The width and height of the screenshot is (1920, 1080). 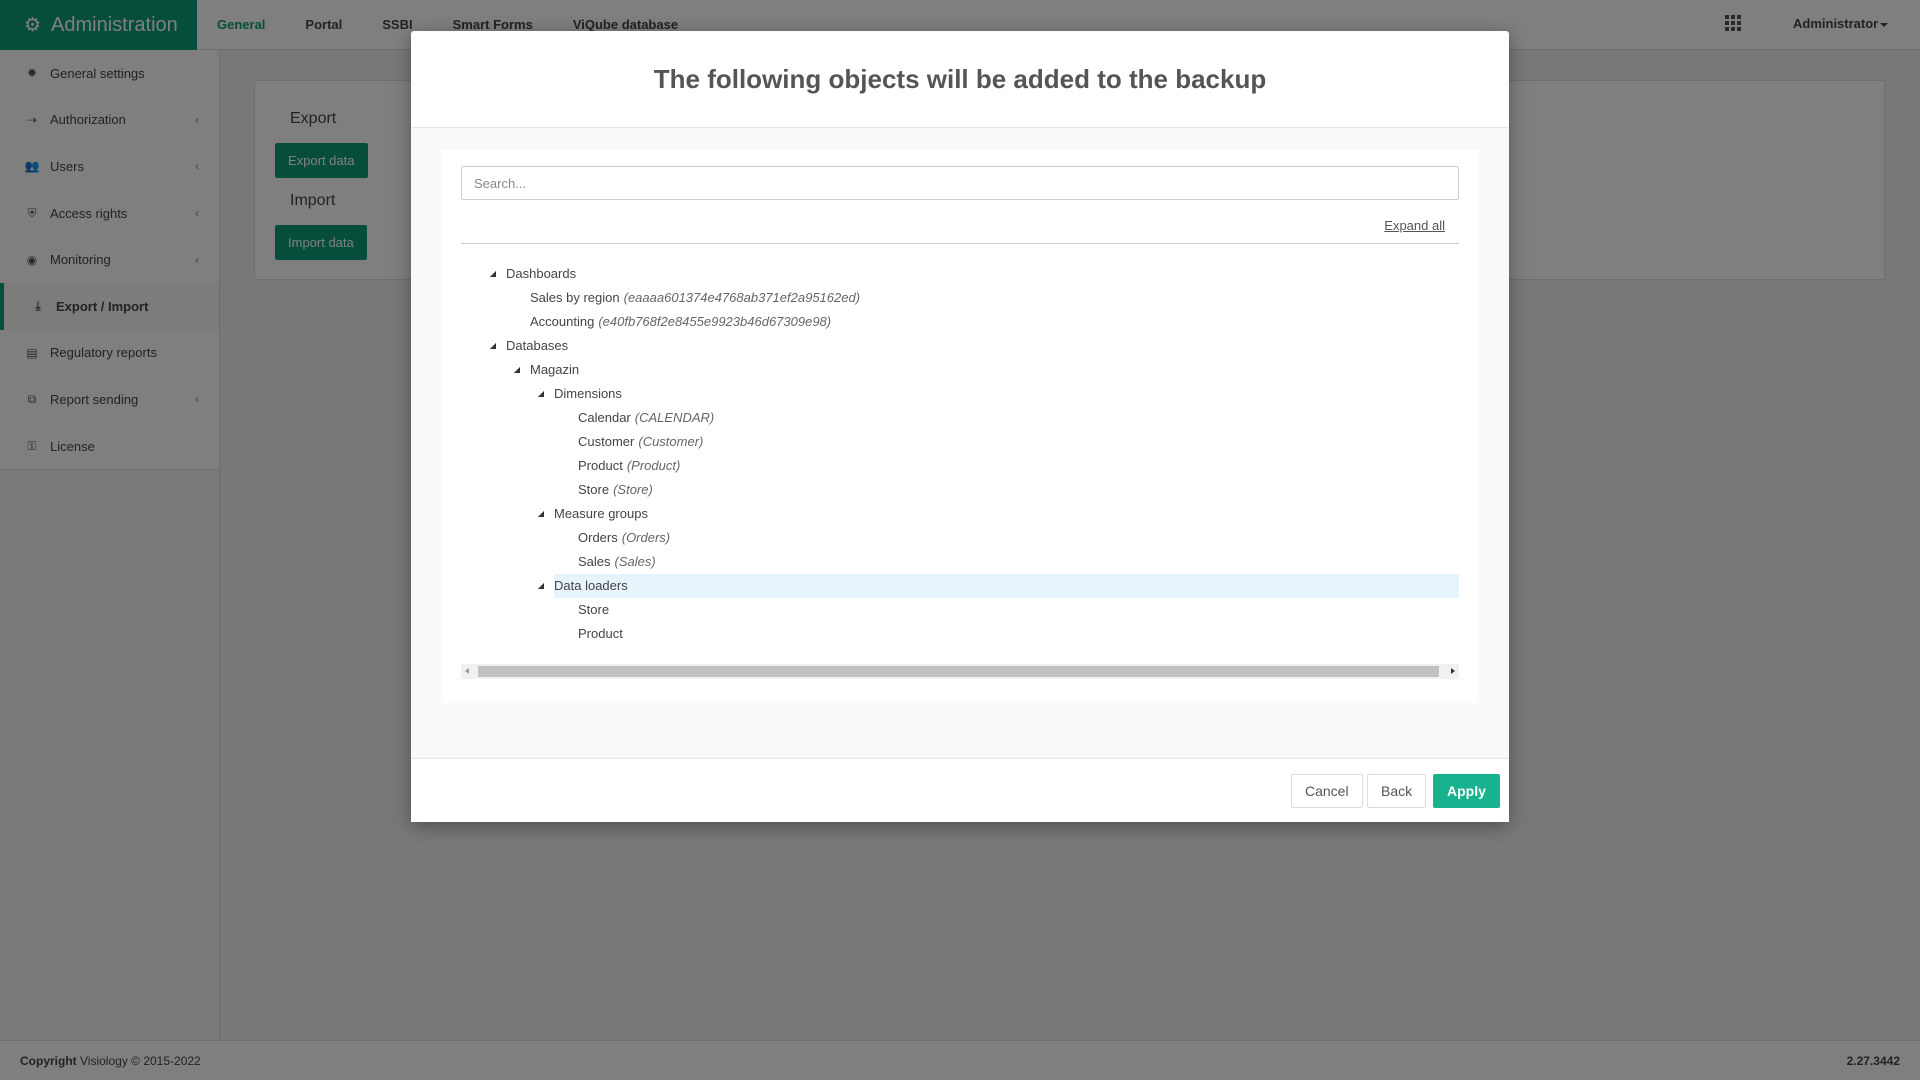 I want to click on tree-node-id: (Product), so click(x=653, y=465).